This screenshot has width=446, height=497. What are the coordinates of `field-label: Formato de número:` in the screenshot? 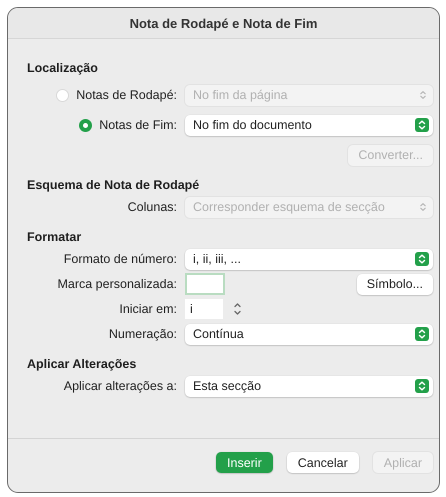 It's located at (120, 259).